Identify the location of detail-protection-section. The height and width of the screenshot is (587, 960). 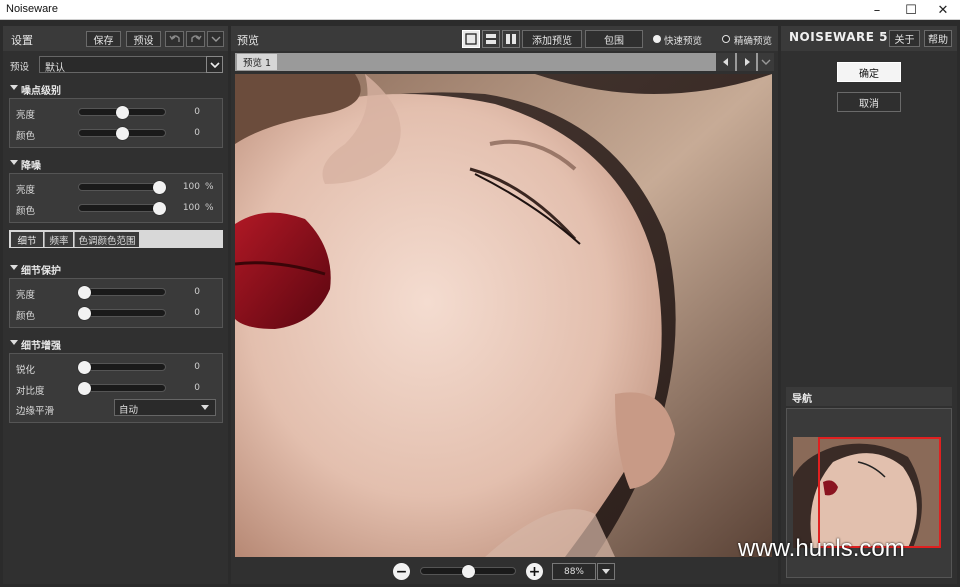
(116, 303).